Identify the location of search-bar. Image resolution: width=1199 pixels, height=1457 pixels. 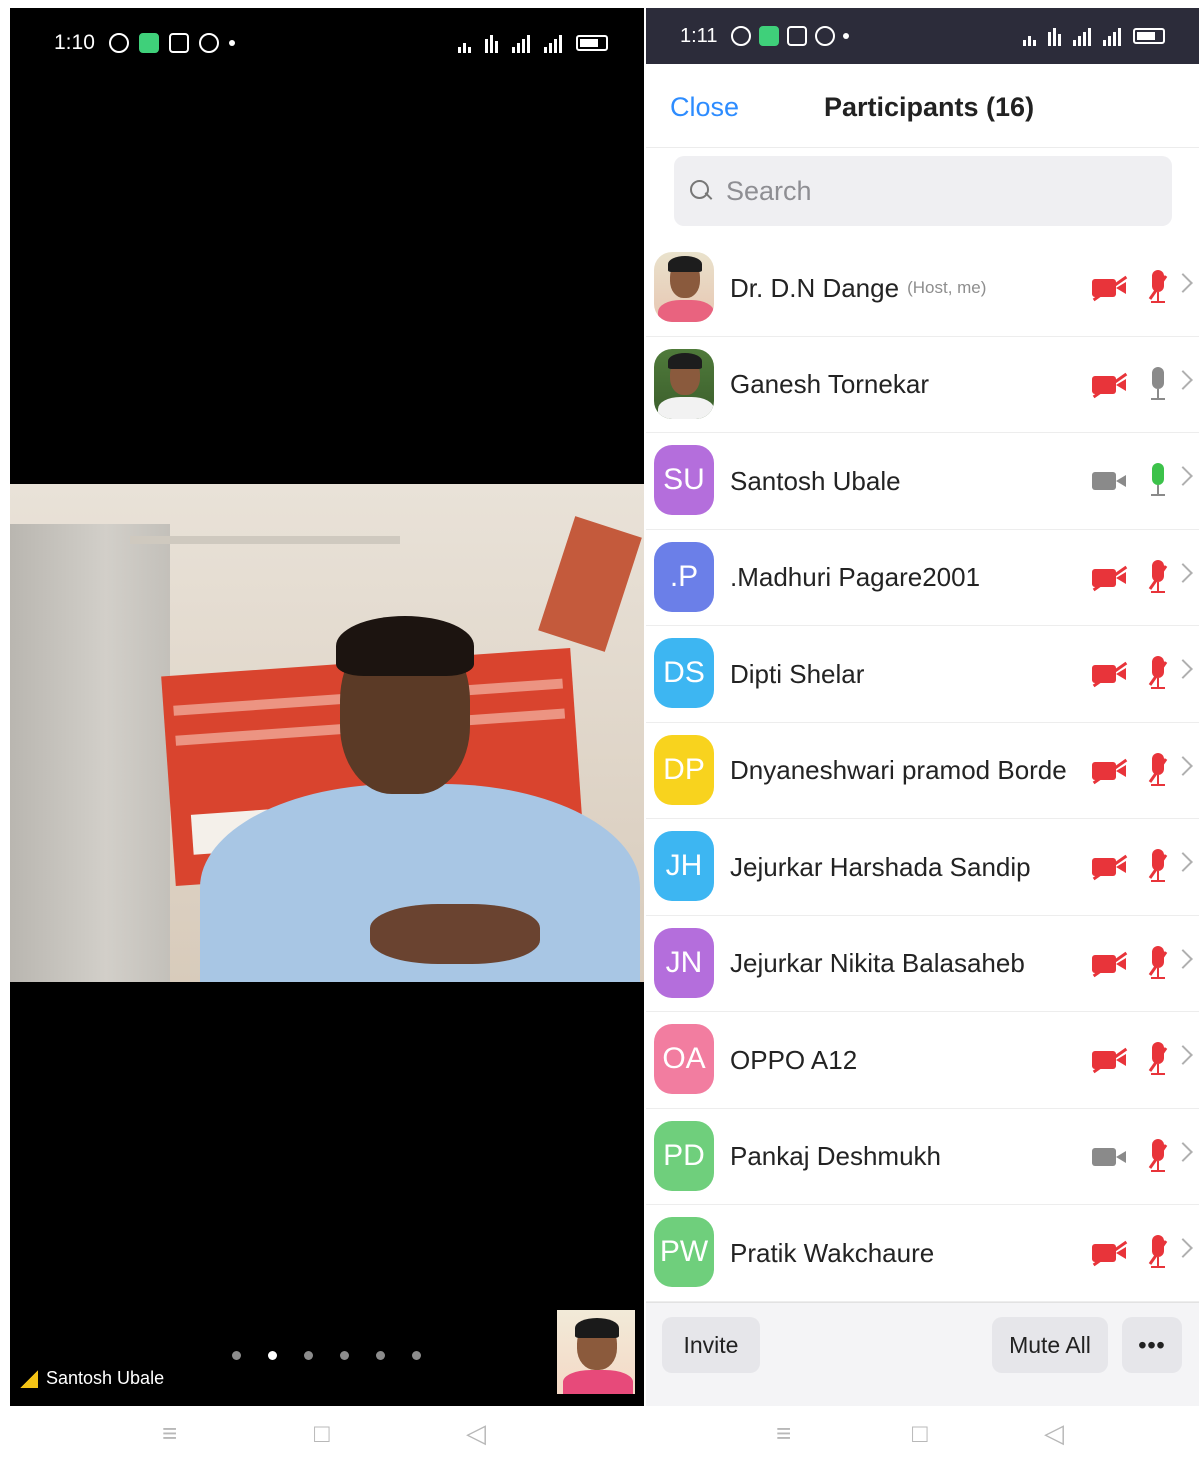
(923, 191).